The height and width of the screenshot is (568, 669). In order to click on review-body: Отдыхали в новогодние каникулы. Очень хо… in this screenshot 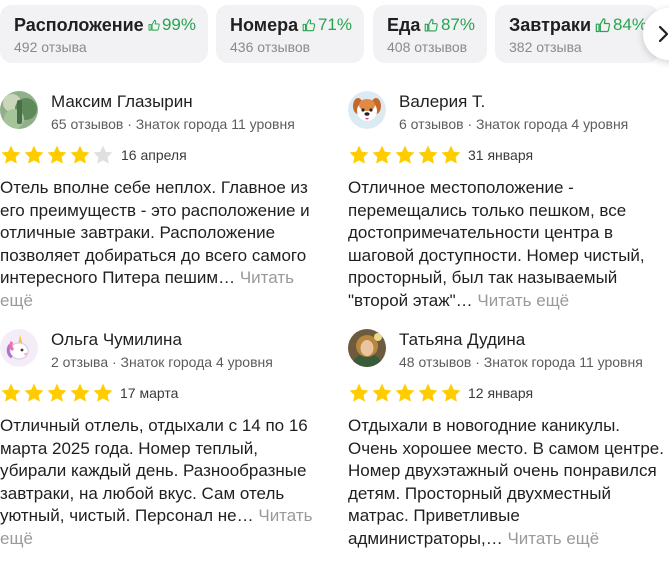, I will do `click(506, 482)`.